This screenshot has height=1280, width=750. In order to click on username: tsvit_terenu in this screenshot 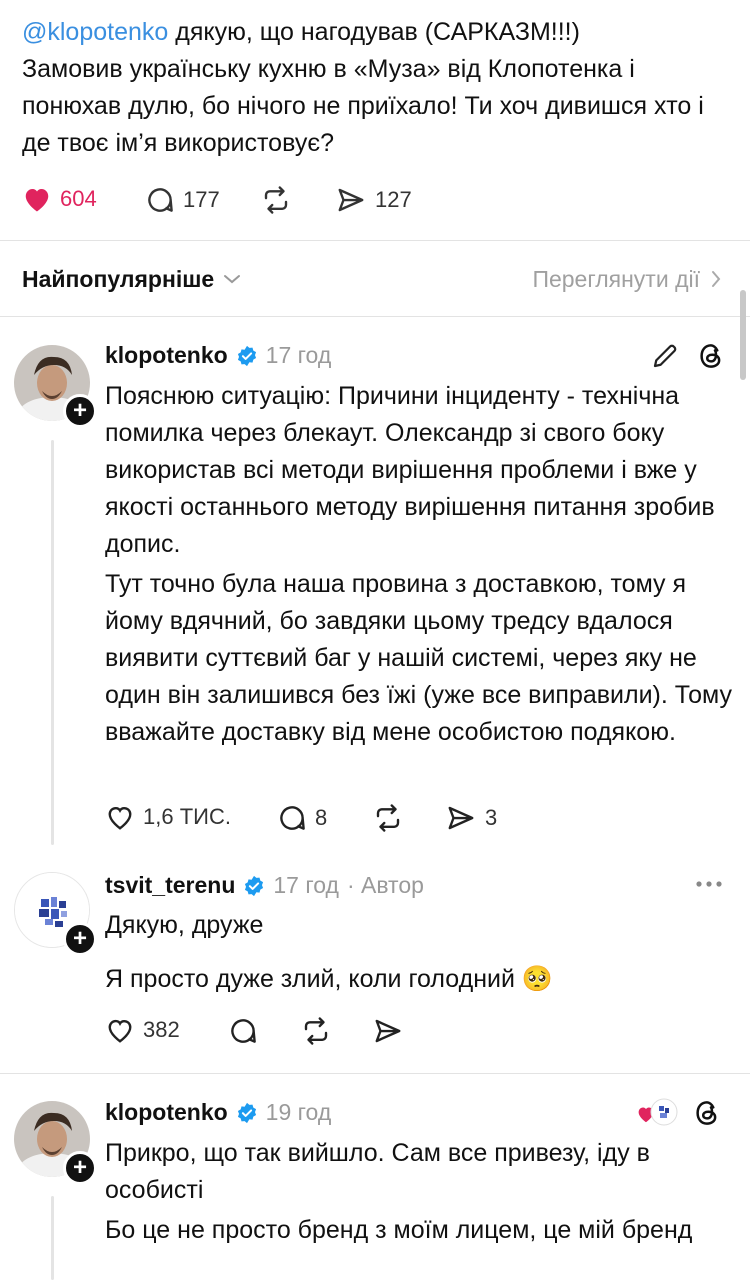, I will do `click(170, 885)`.